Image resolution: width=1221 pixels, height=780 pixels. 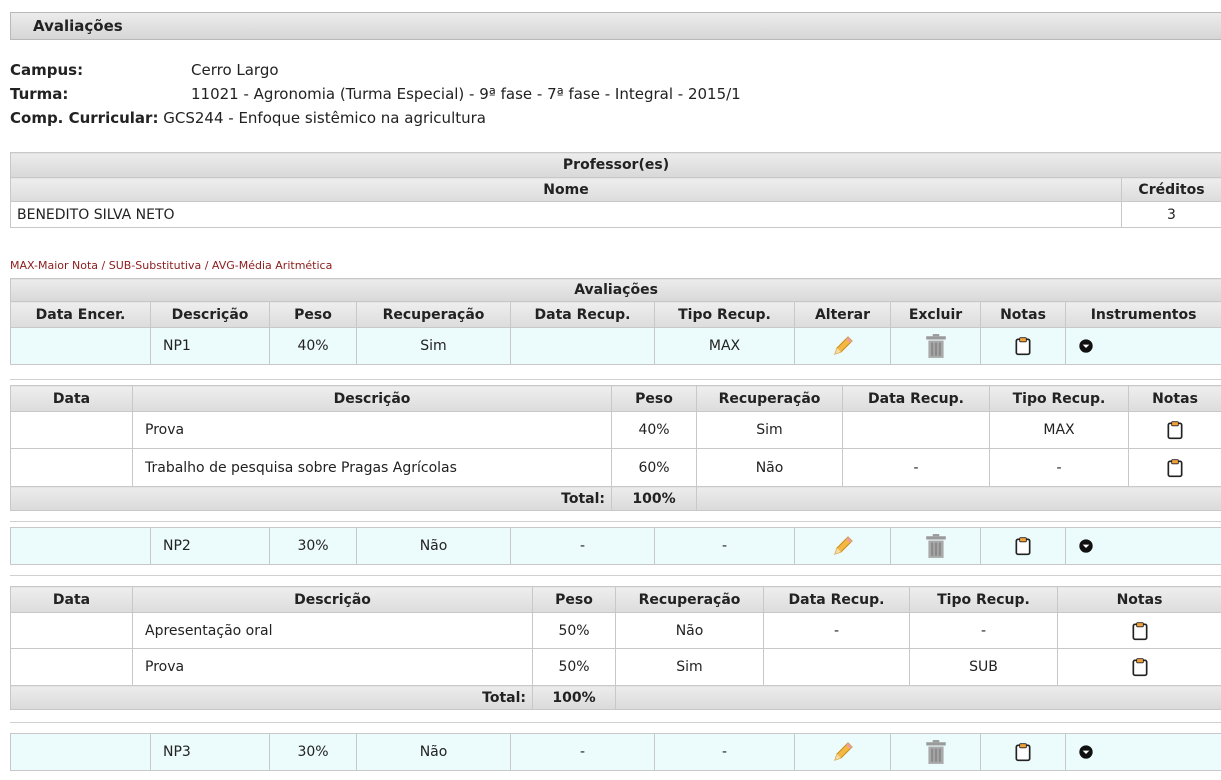 What do you see at coordinates (582, 314) in the screenshot?
I see `col-data-recup: Data Recup.` at bounding box center [582, 314].